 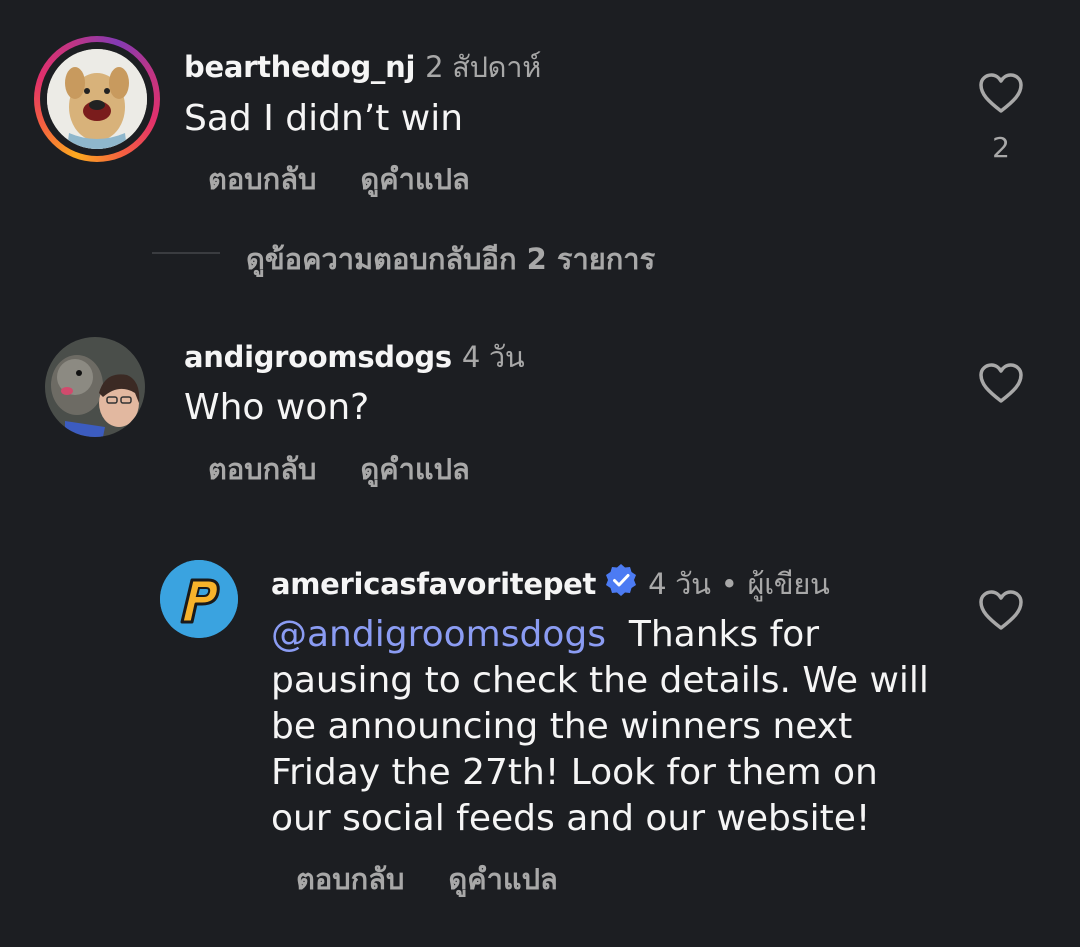 I want to click on comment-username: andigroomsdogs 4 วัน, so click(x=354, y=357).